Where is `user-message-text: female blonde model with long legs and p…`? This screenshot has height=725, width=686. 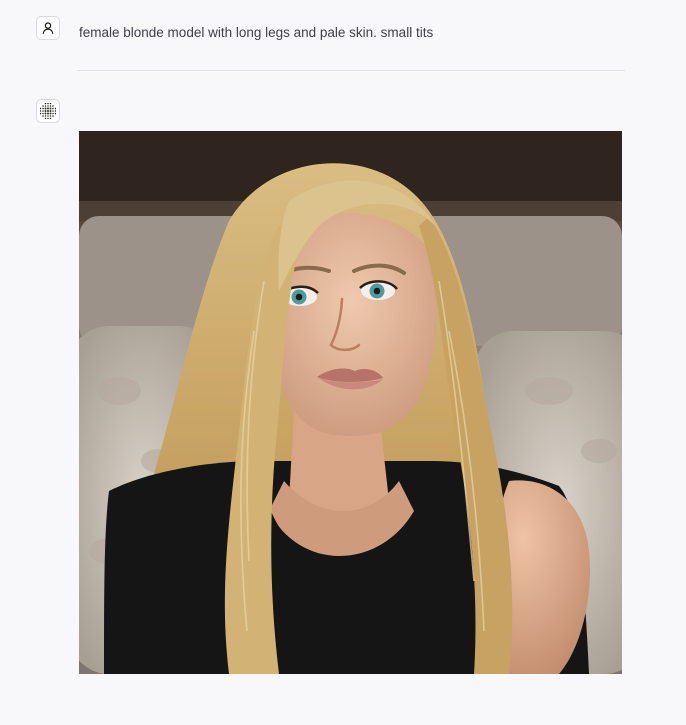
user-message-text: female blonde model with long legs and p… is located at coordinates (256, 32).